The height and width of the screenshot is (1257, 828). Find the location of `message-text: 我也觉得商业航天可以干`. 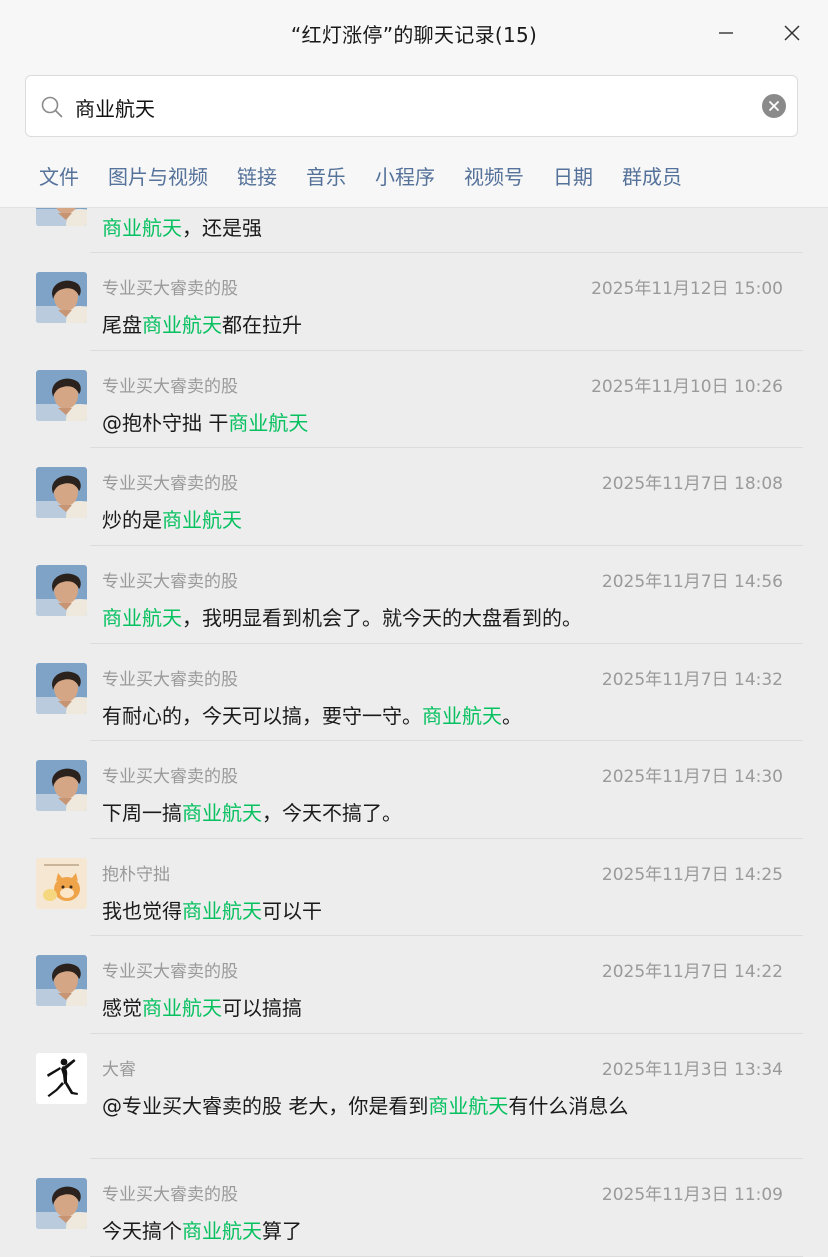

message-text: 我也觉得商业航天可以干 is located at coordinates (382, 911).